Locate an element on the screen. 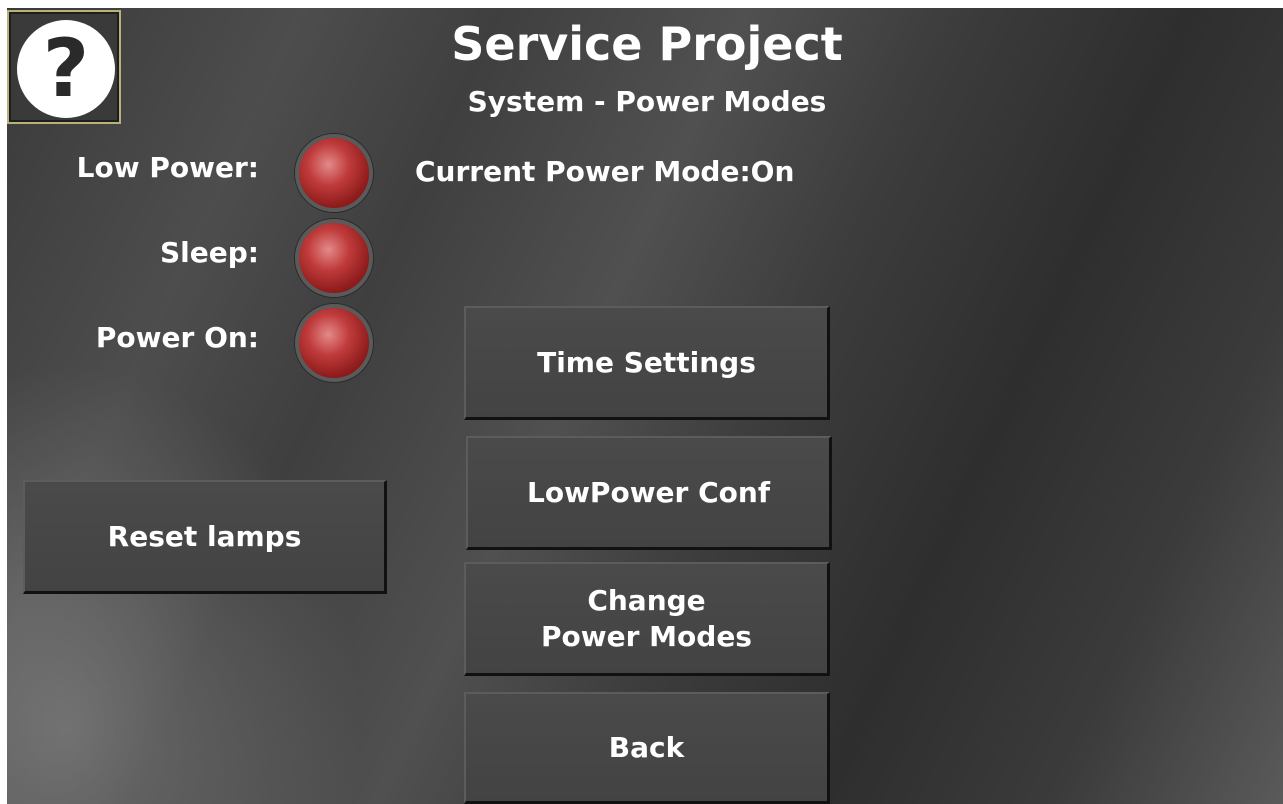 The image size is (1283, 804). question-mark-icon: ? is located at coordinates (66, 69).